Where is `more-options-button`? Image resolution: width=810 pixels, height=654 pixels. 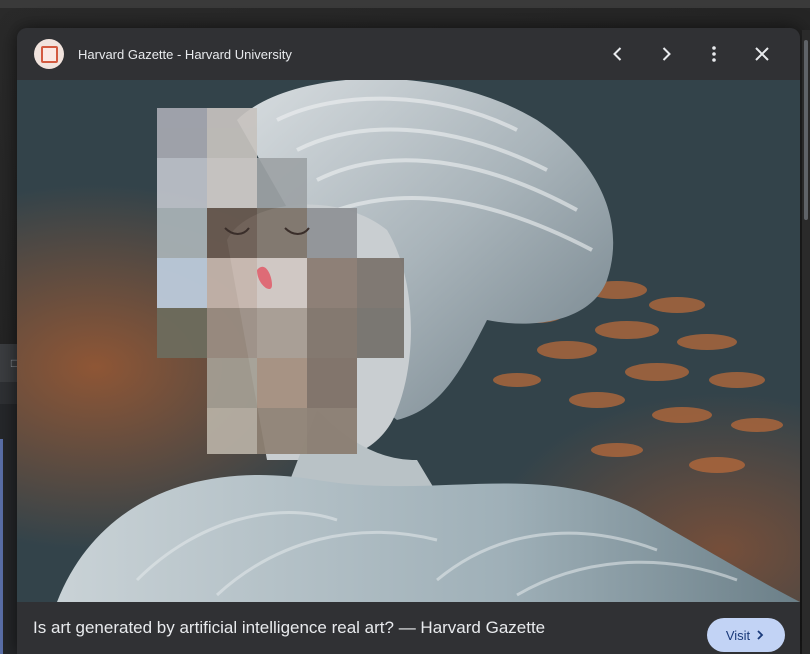
more-options-button is located at coordinates (714, 54).